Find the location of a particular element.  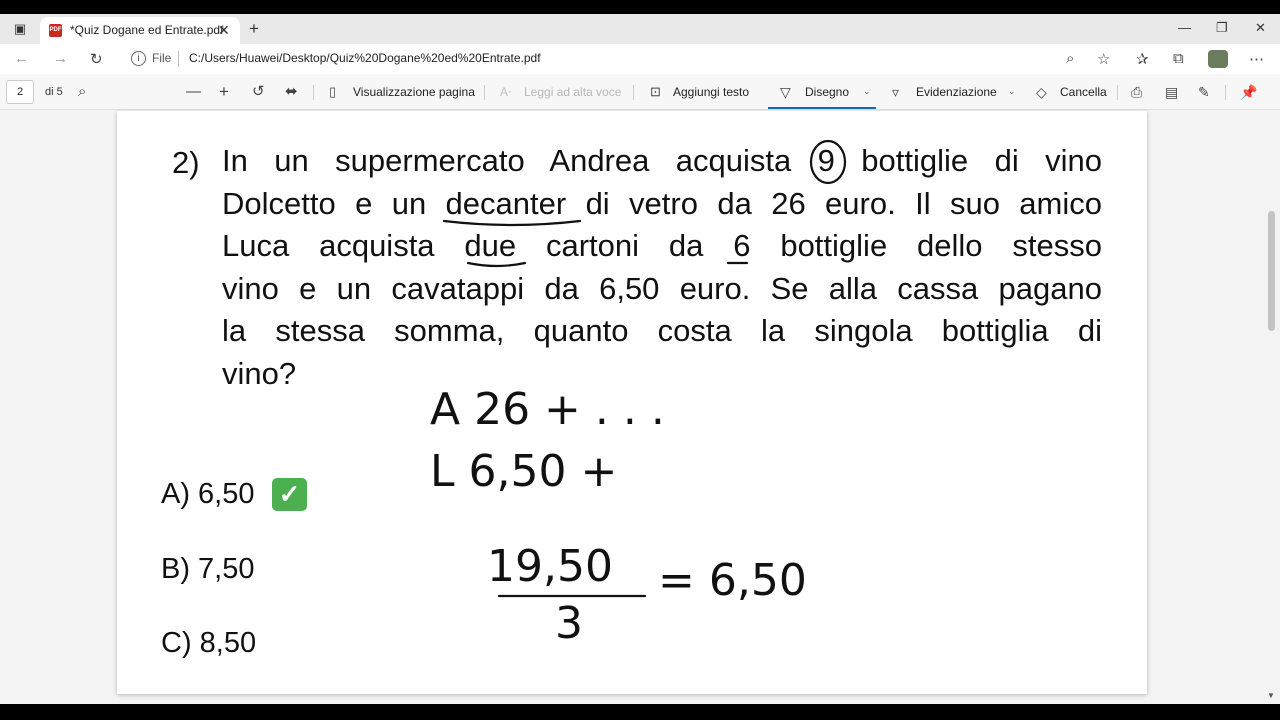

refresh-icon: ↻ is located at coordinates (96, 59).